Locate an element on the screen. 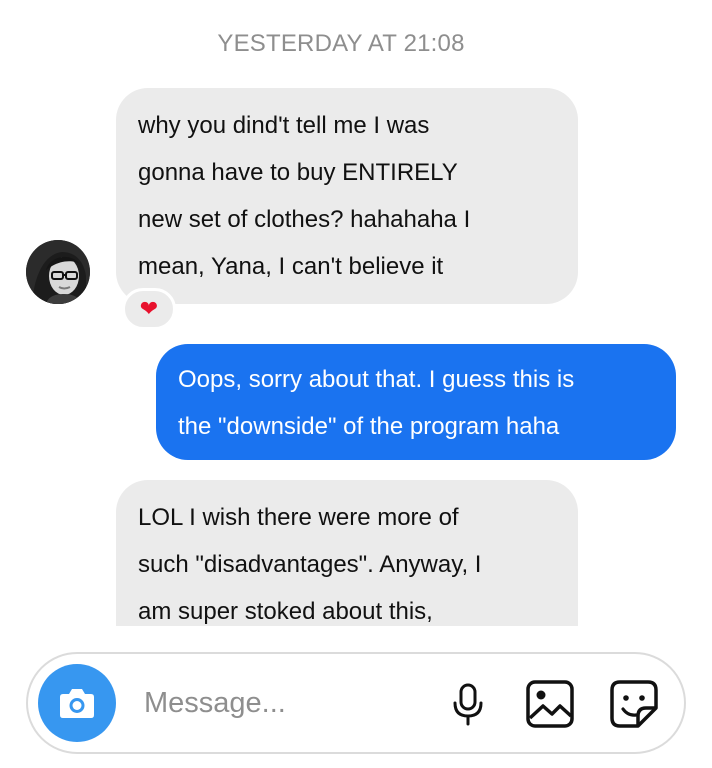  gallery-button is located at coordinates (550, 704).